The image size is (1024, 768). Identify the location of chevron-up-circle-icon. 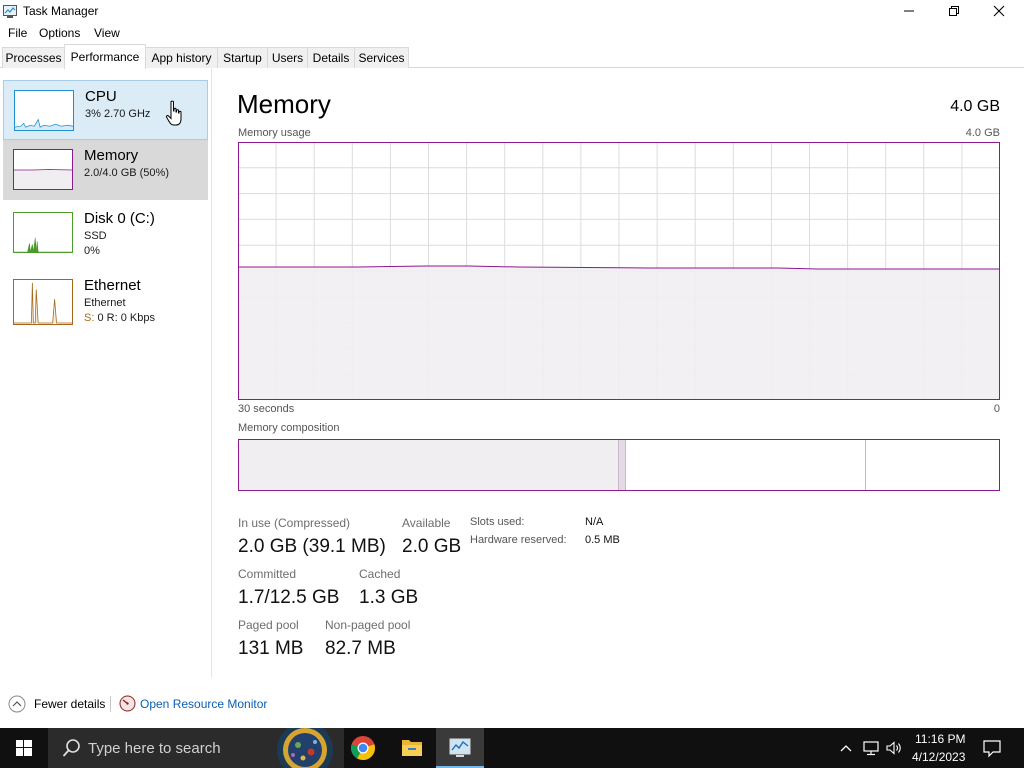
(17, 704).